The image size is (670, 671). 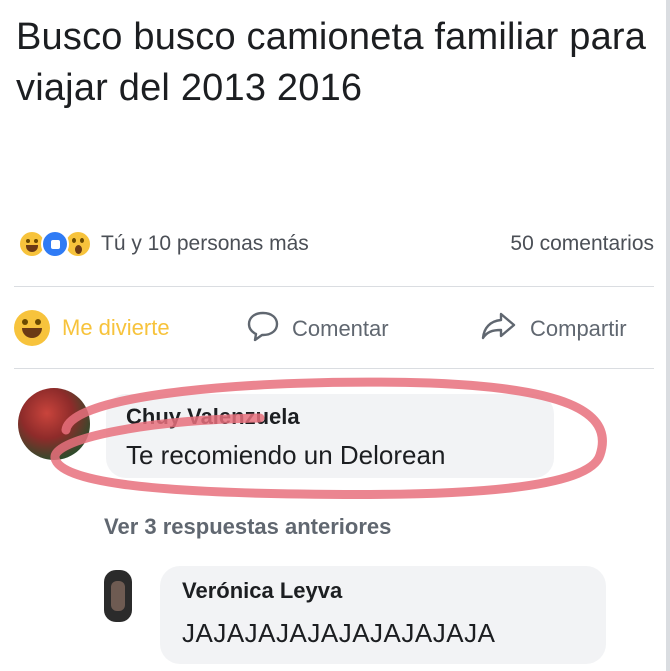 What do you see at coordinates (383, 615) in the screenshot?
I see `reply-bubble: Verónica Leyva JAJAJAJAJAJAJAJAJAJA` at bounding box center [383, 615].